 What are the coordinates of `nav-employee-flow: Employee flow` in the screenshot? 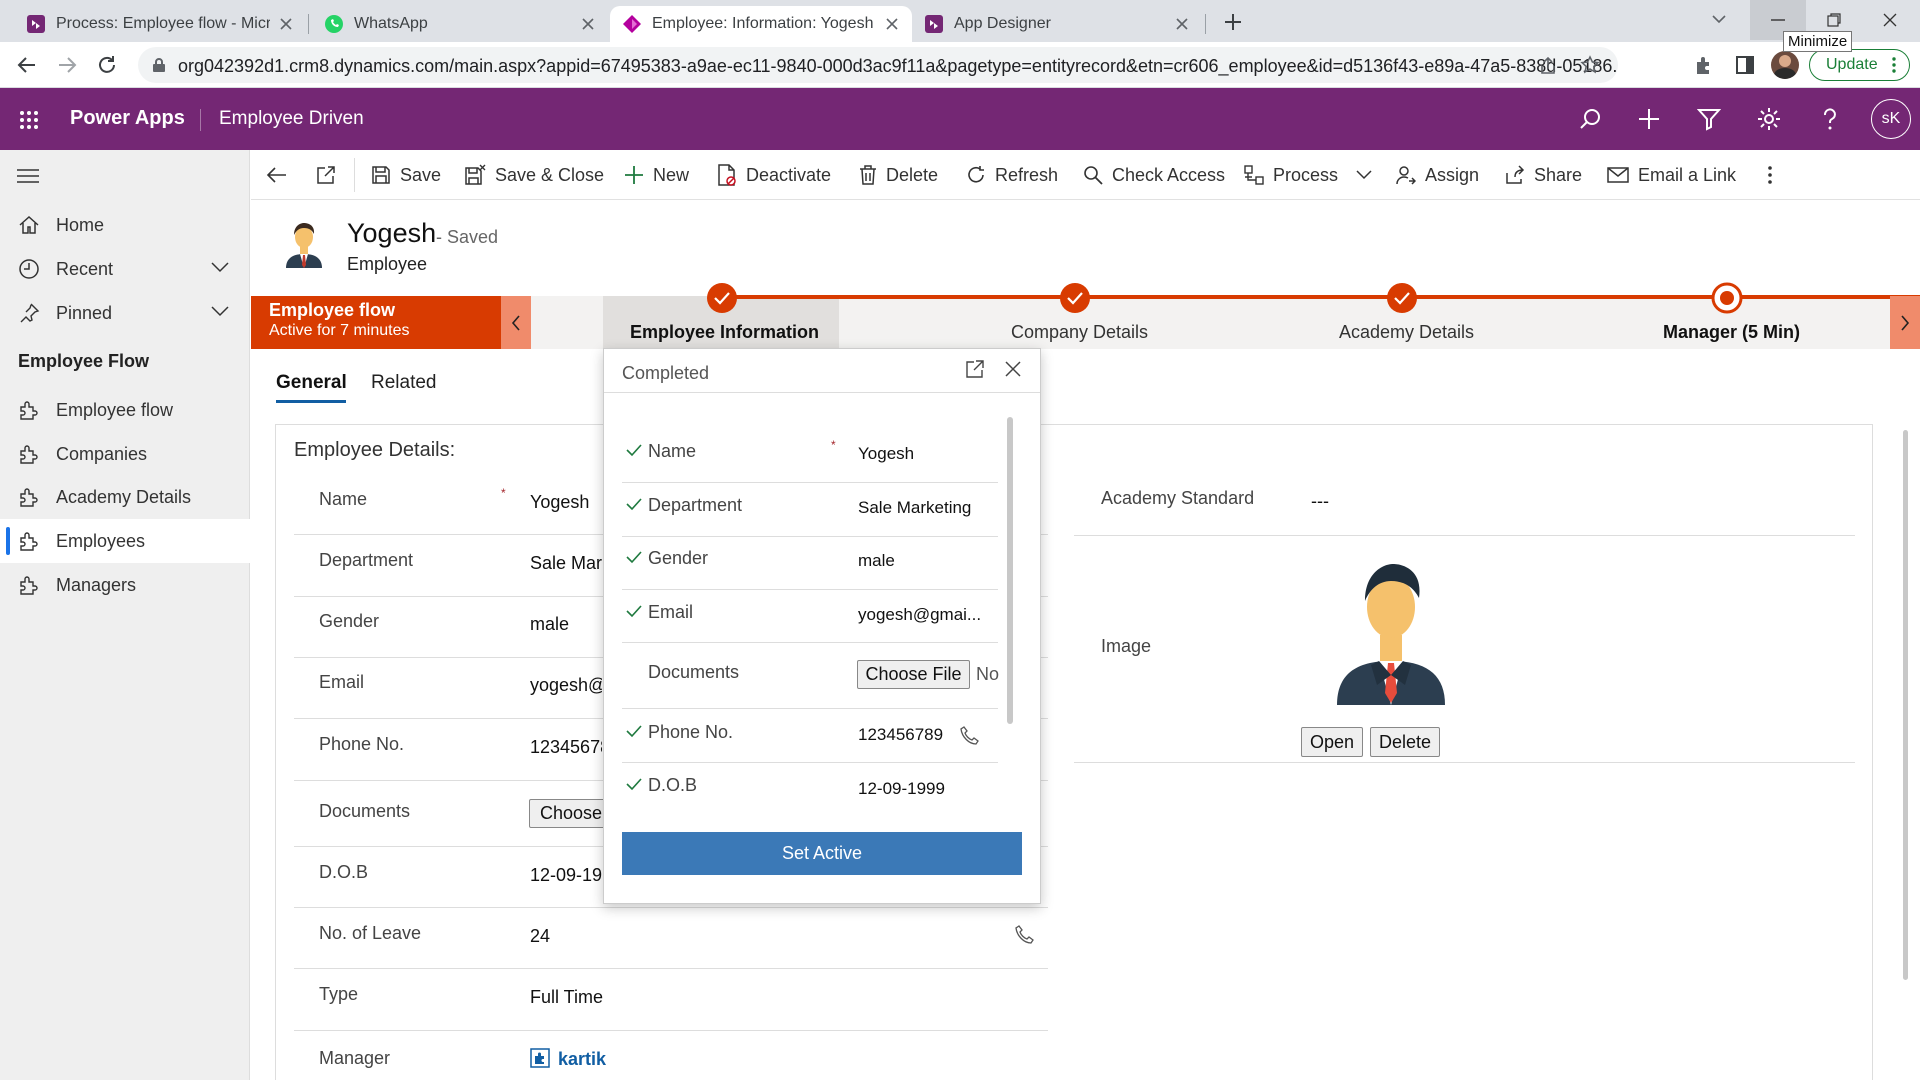 It's located at (125, 410).